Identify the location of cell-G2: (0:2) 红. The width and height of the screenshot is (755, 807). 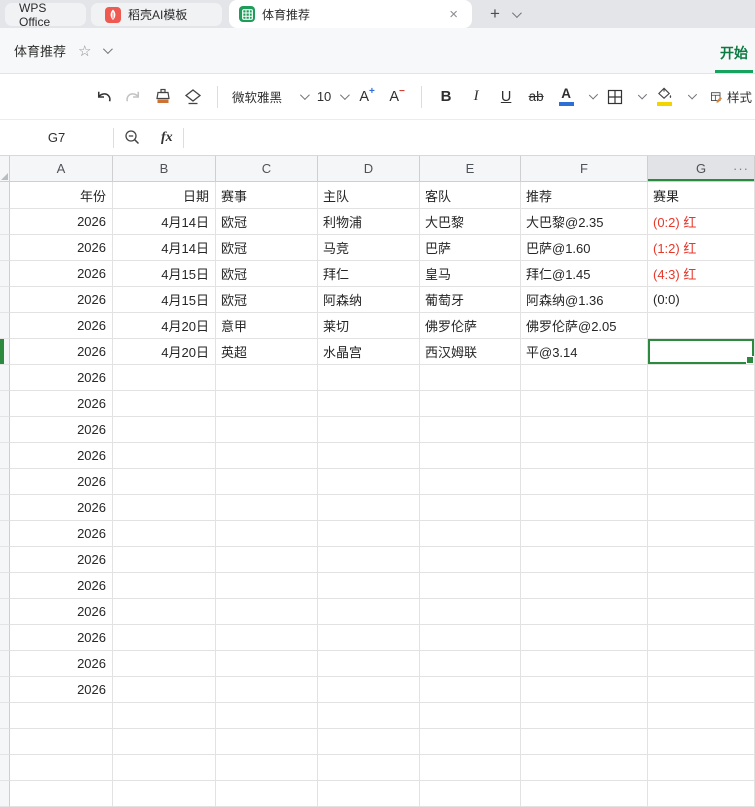
(701, 222).